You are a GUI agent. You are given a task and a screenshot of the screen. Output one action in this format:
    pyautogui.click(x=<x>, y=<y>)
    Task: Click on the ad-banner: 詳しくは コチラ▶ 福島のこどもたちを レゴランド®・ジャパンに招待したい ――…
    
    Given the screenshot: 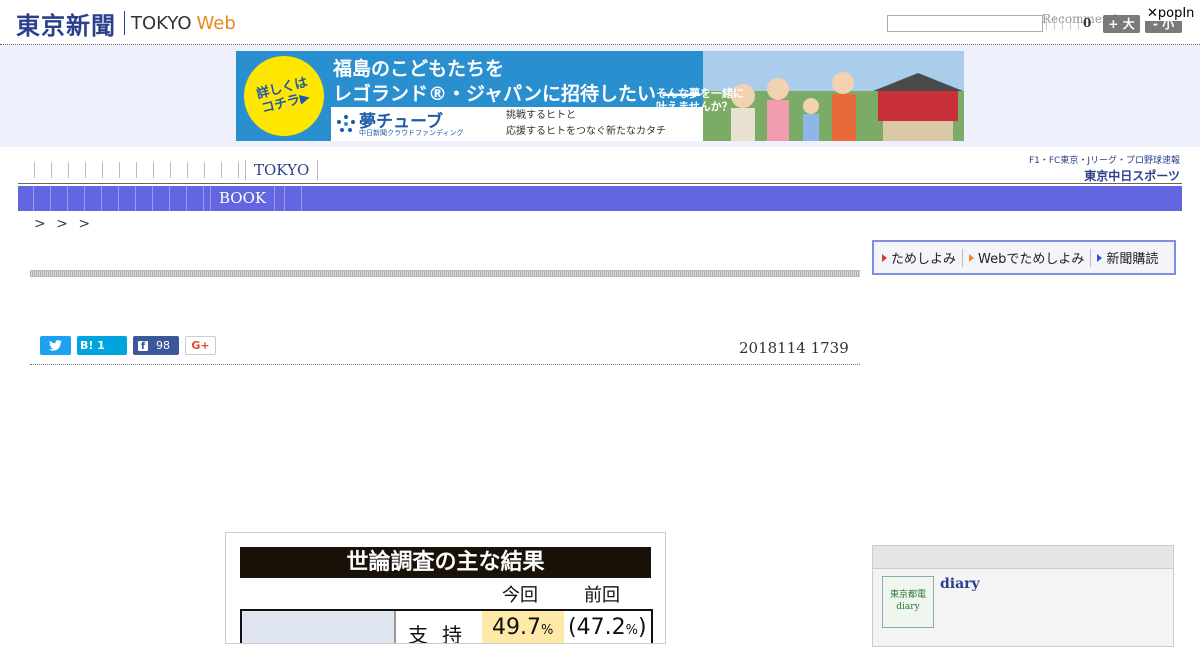 What is the action you would take?
    pyautogui.click(x=600, y=96)
    